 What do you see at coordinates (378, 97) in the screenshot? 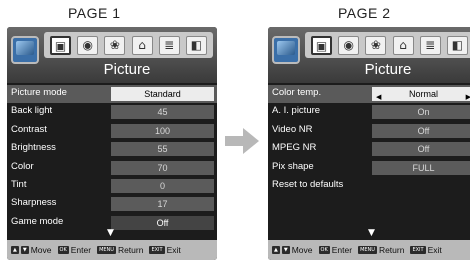
I see `left-arrow-icon: ◀` at bounding box center [378, 97].